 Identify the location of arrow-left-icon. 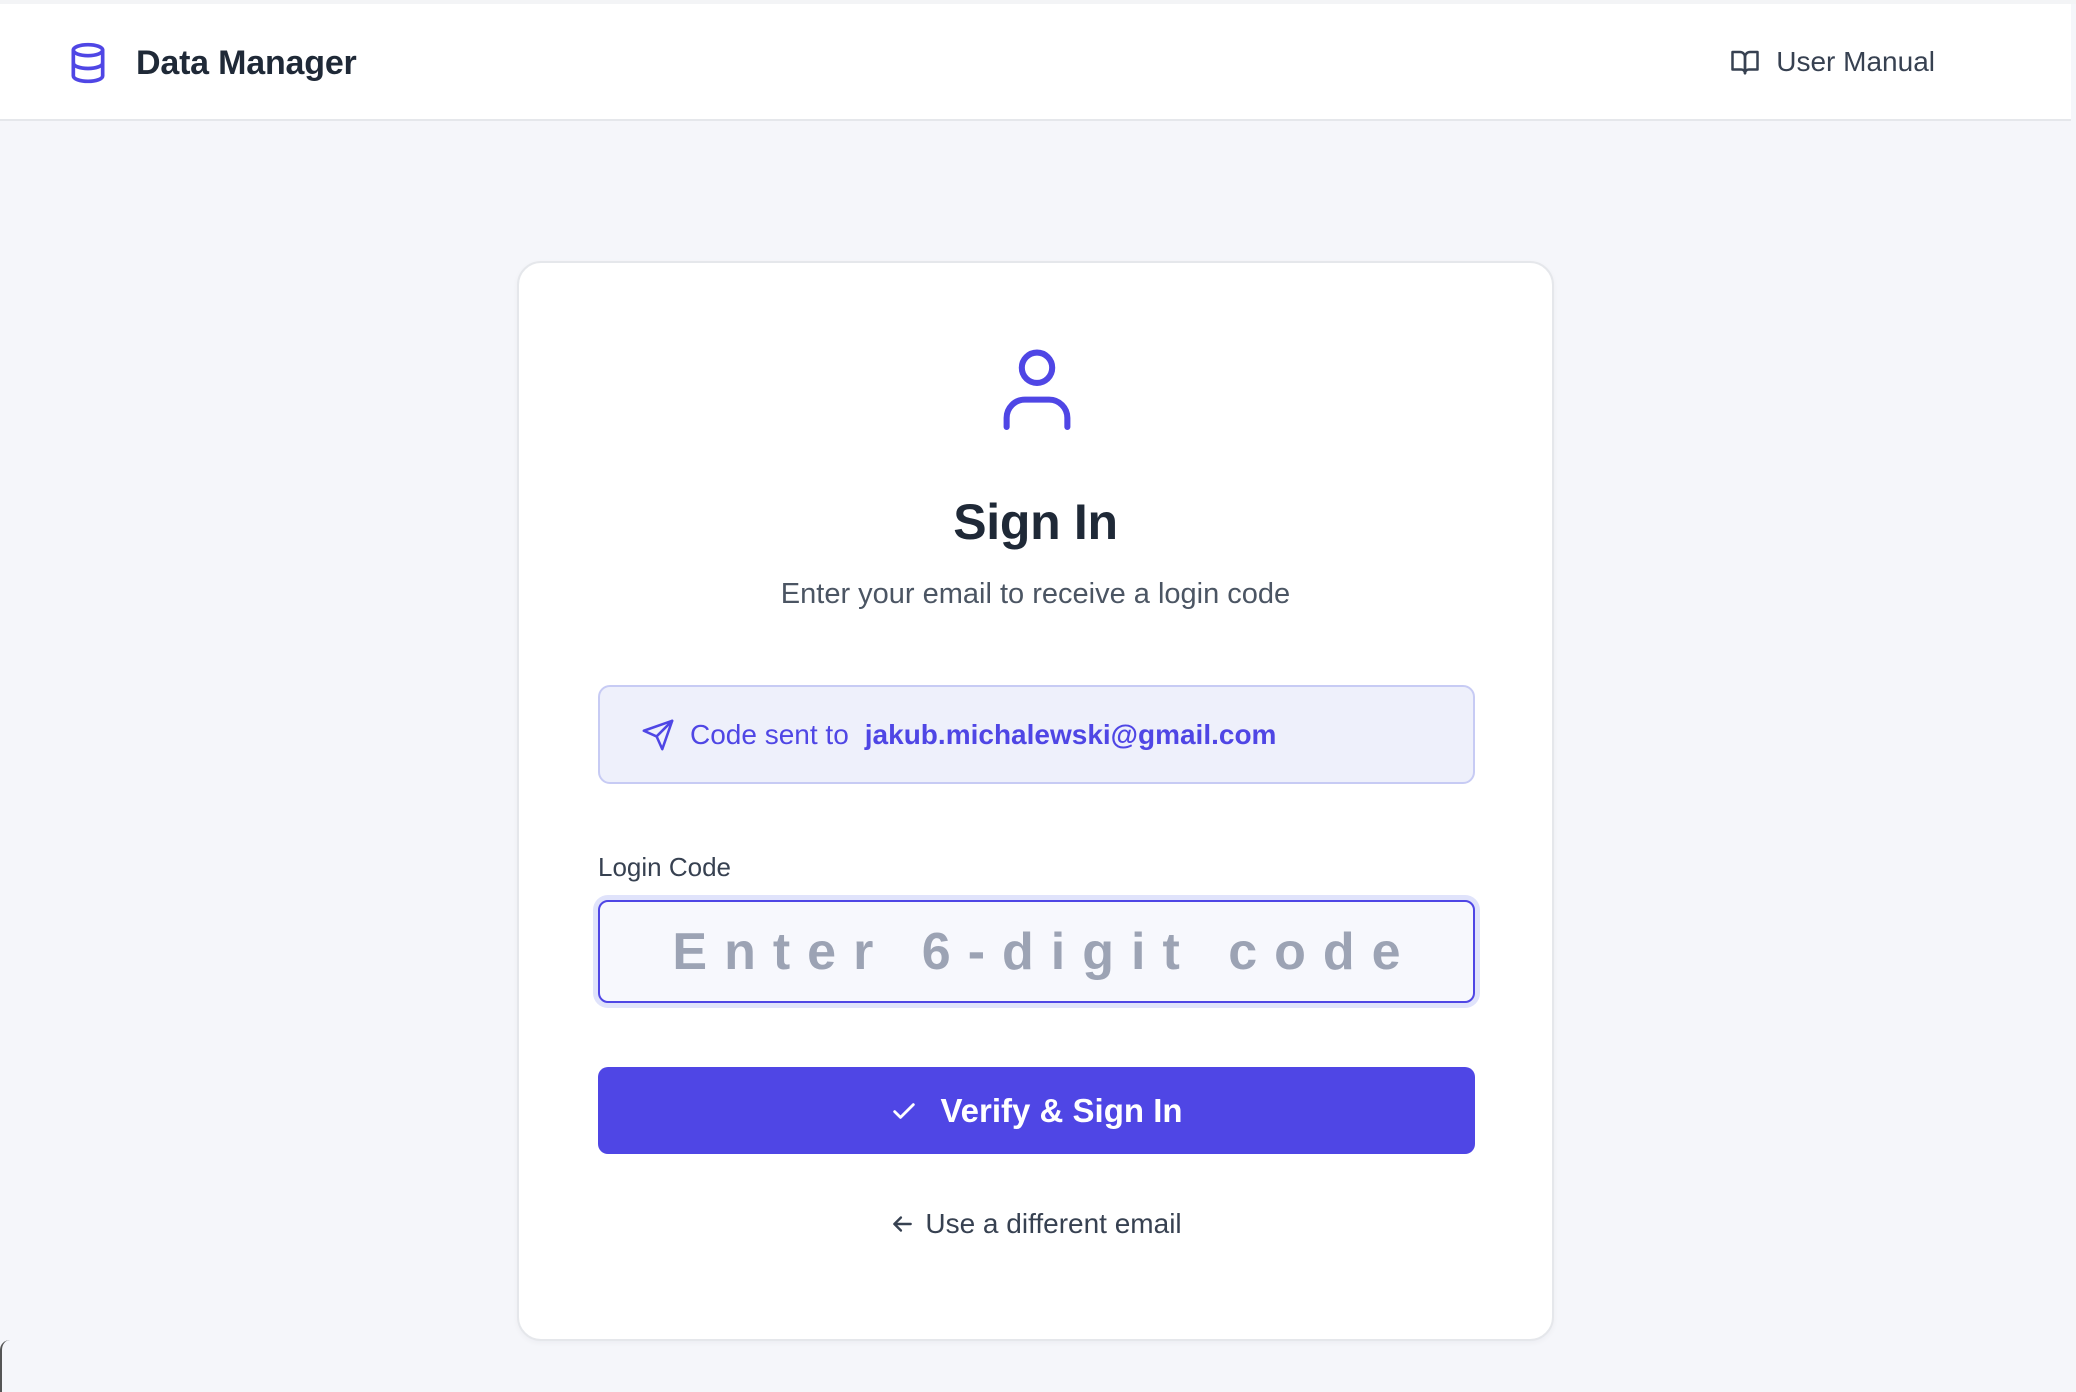
(903, 1224).